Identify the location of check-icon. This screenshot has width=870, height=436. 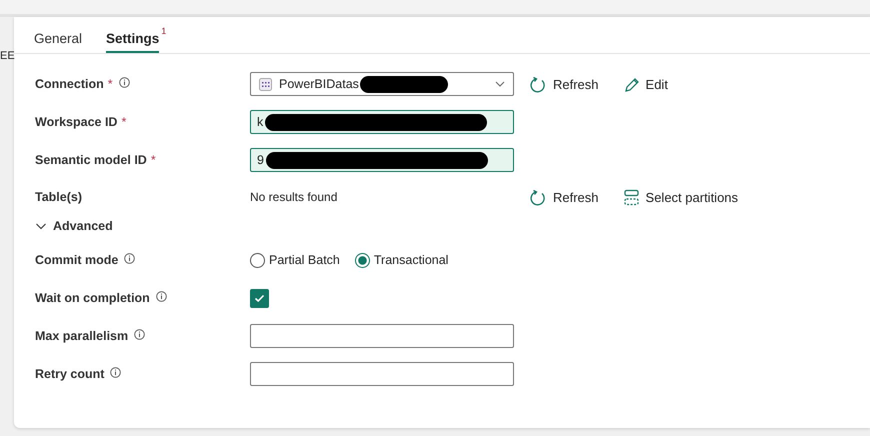
(259, 298).